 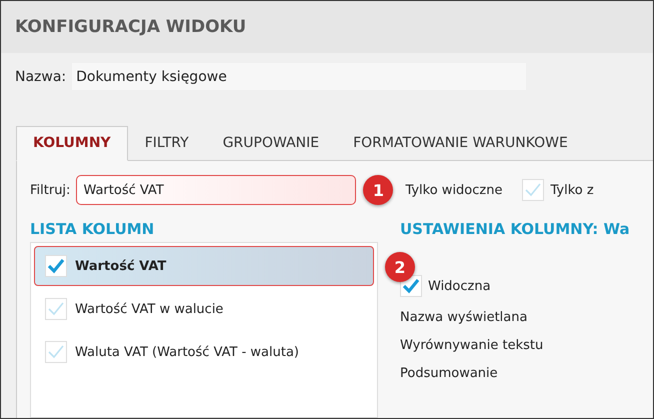 I want to click on filter-field: Wartość VAT, so click(x=216, y=190).